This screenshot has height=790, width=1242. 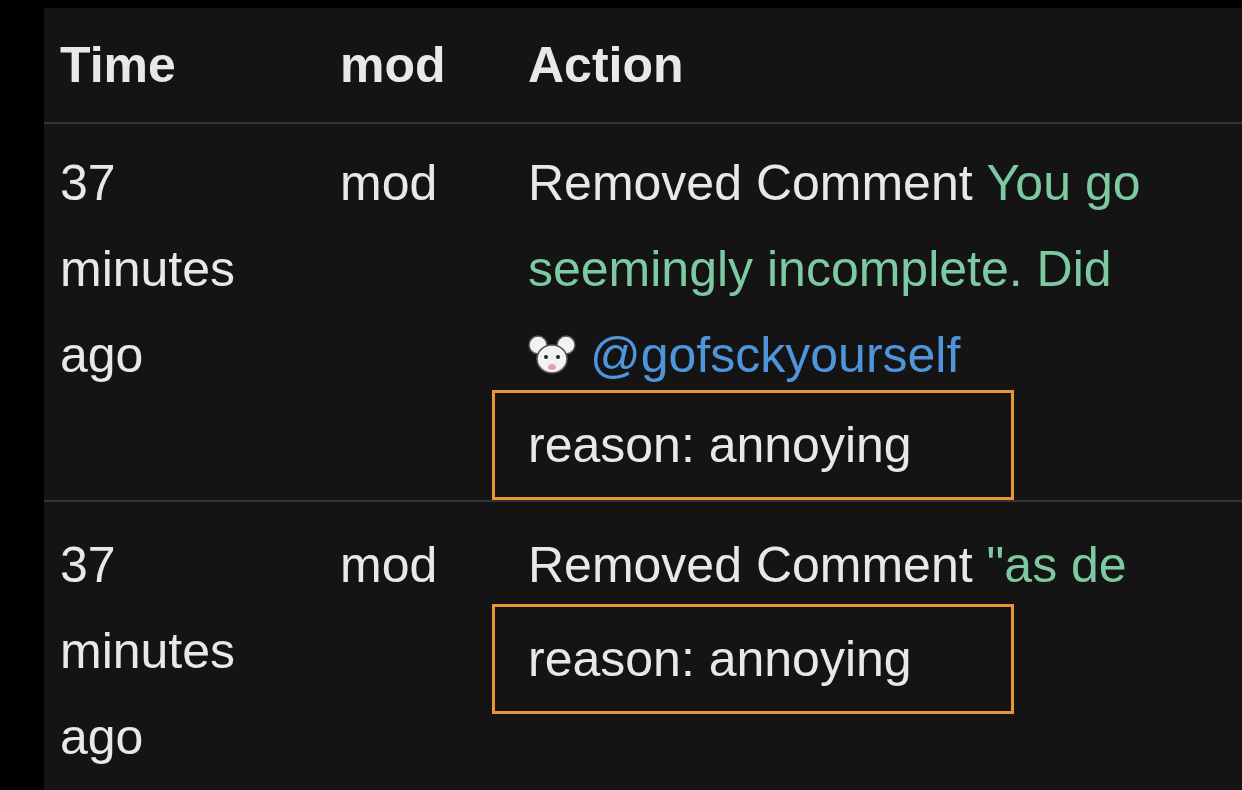 What do you see at coordinates (118, 65) in the screenshot?
I see `column-header: Time` at bounding box center [118, 65].